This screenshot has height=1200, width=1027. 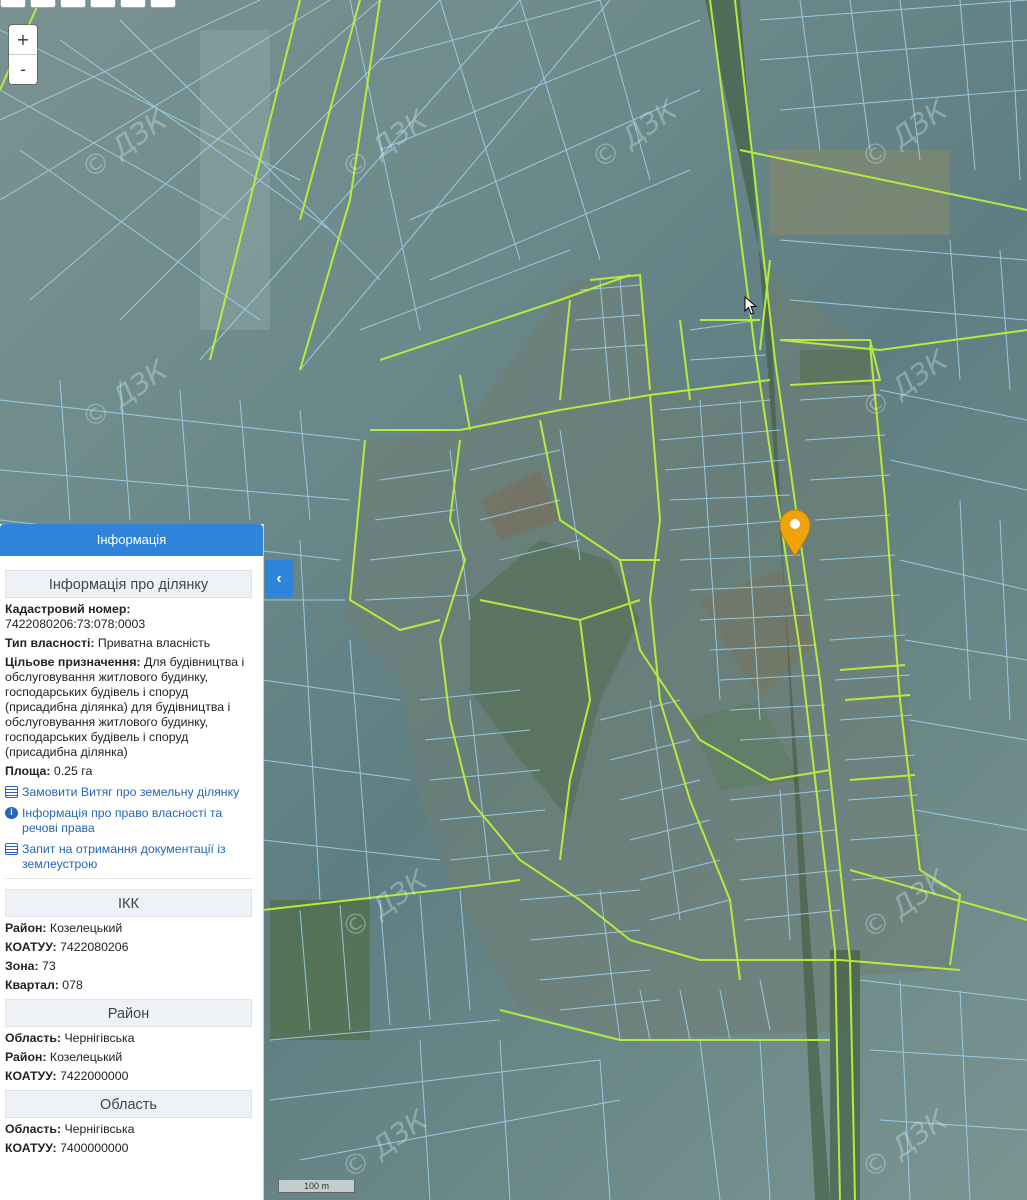 What do you see at coordinates (28, 771) in the screenshot?
I see `area-label: Площа:` at bounding box center [28, 771].